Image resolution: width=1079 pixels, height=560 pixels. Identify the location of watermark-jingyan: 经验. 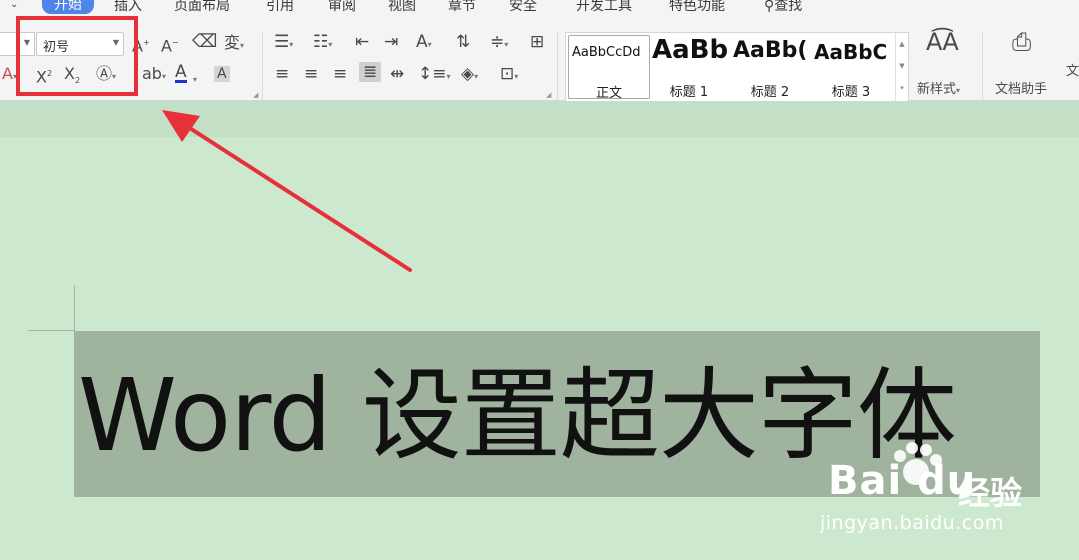
(990, 493).